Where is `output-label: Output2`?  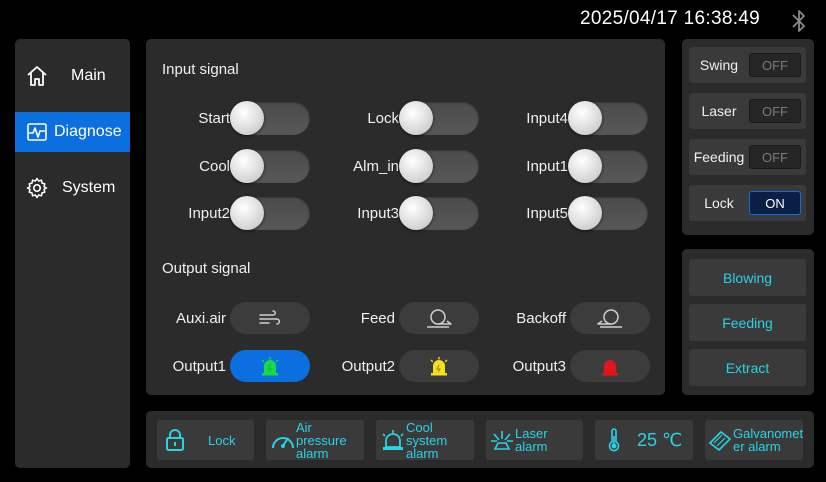 output-label: Output2 is located at coordinates (368, 366).